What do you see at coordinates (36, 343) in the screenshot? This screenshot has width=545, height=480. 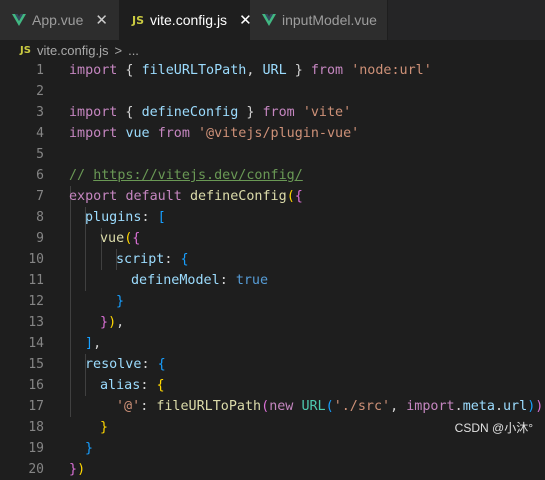 I see `line-number: 14` at bounding box center [36, 343].